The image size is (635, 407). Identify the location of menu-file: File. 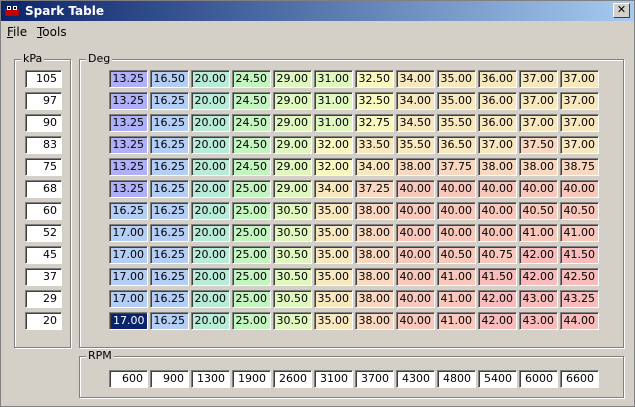
(17, 32).